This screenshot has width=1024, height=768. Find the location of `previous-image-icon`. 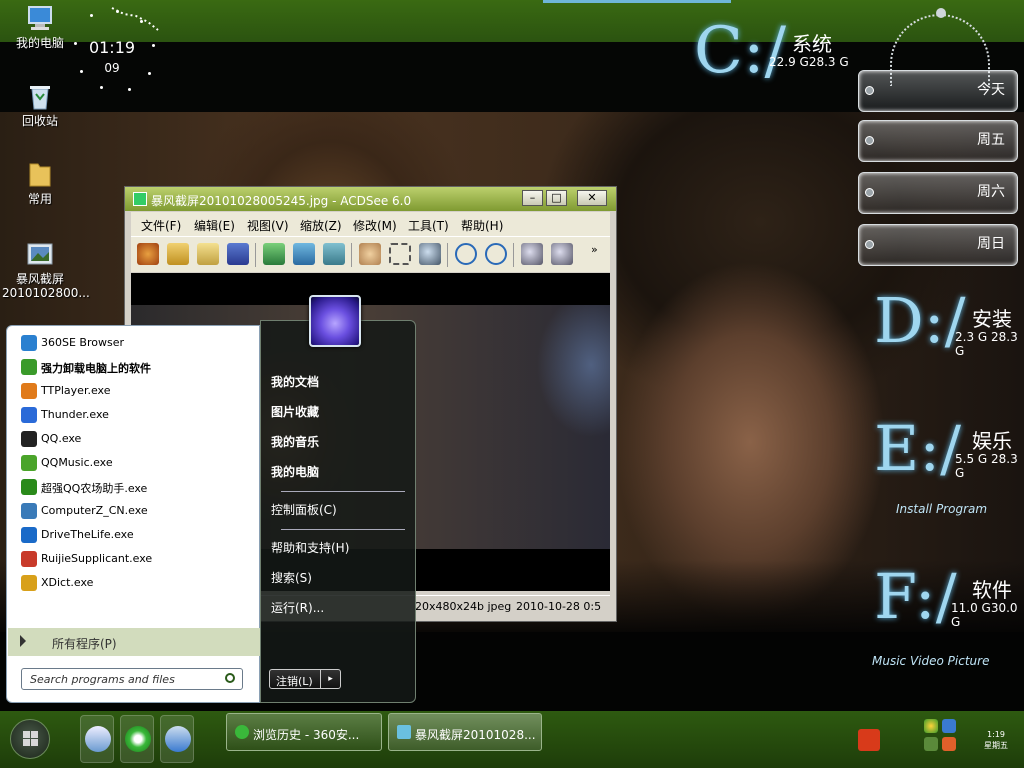

previous-image-icon is located at coordinates (274, 254).